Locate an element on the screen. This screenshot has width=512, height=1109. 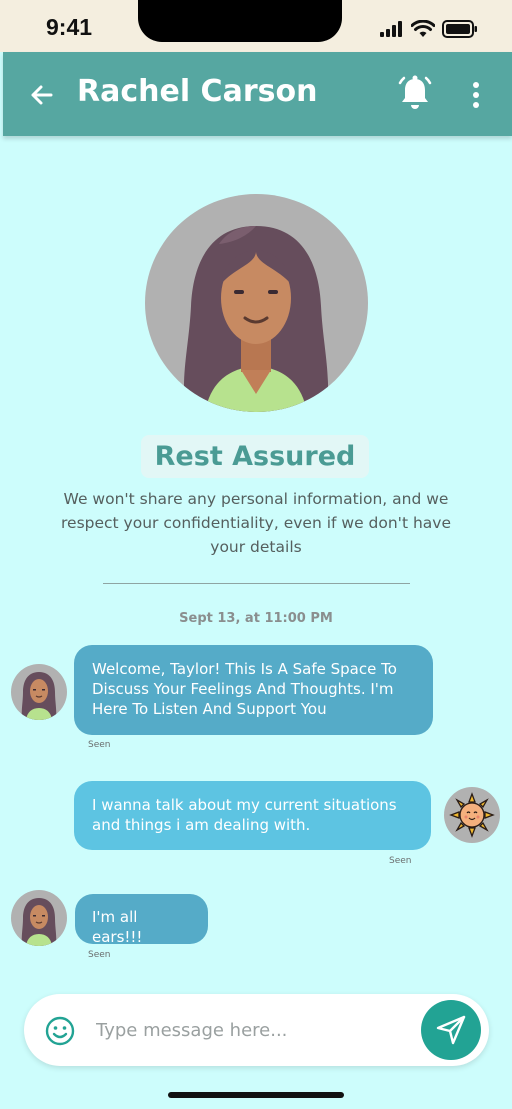
back-button is located at coordinates (42, 95).